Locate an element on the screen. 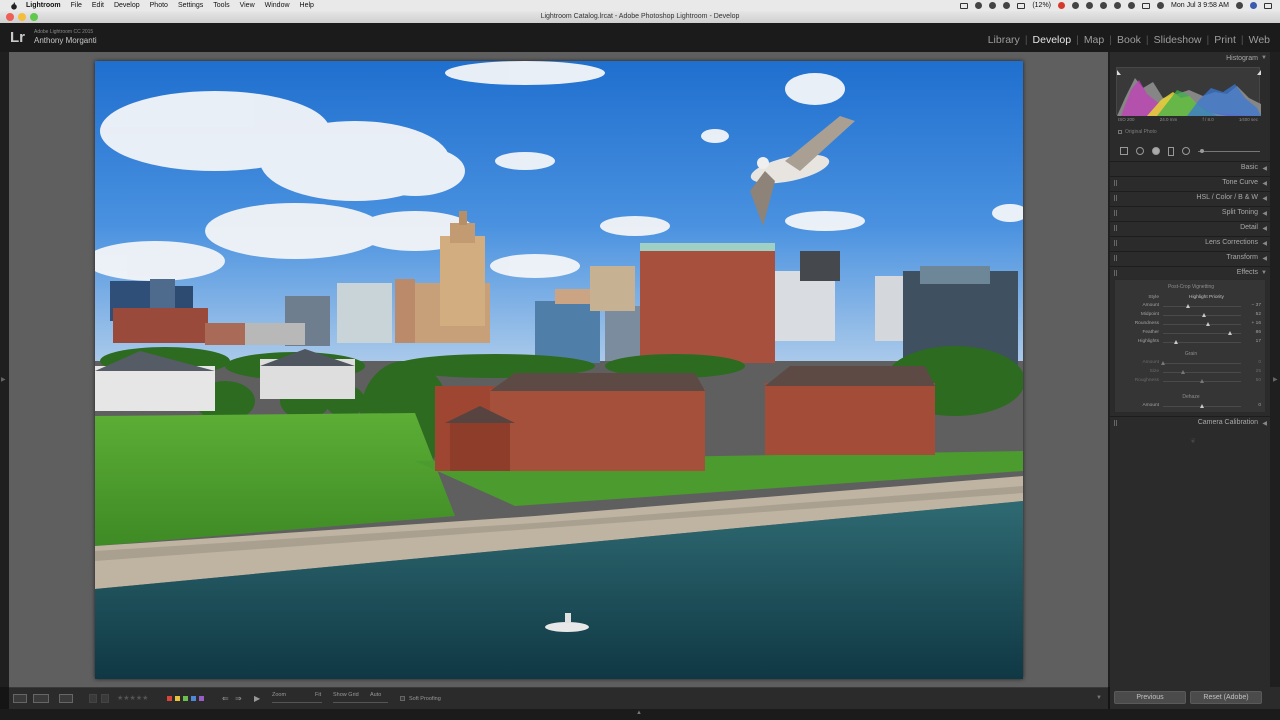 The height and width of the screenshot is (720, 1280). crop-tool-icon is located at coordinates (1124, 151).